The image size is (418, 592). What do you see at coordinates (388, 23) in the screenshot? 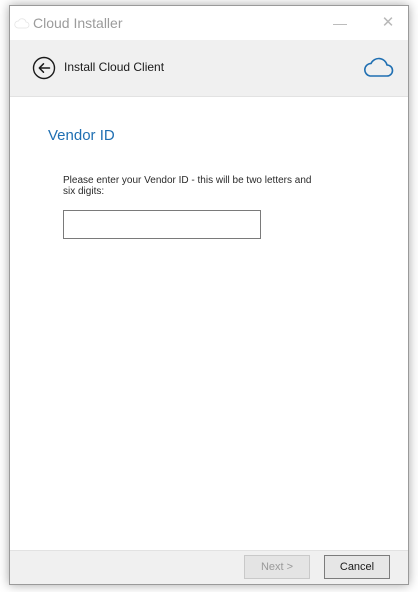
I see `close-button: ✕` at bounding box center [388, 23].